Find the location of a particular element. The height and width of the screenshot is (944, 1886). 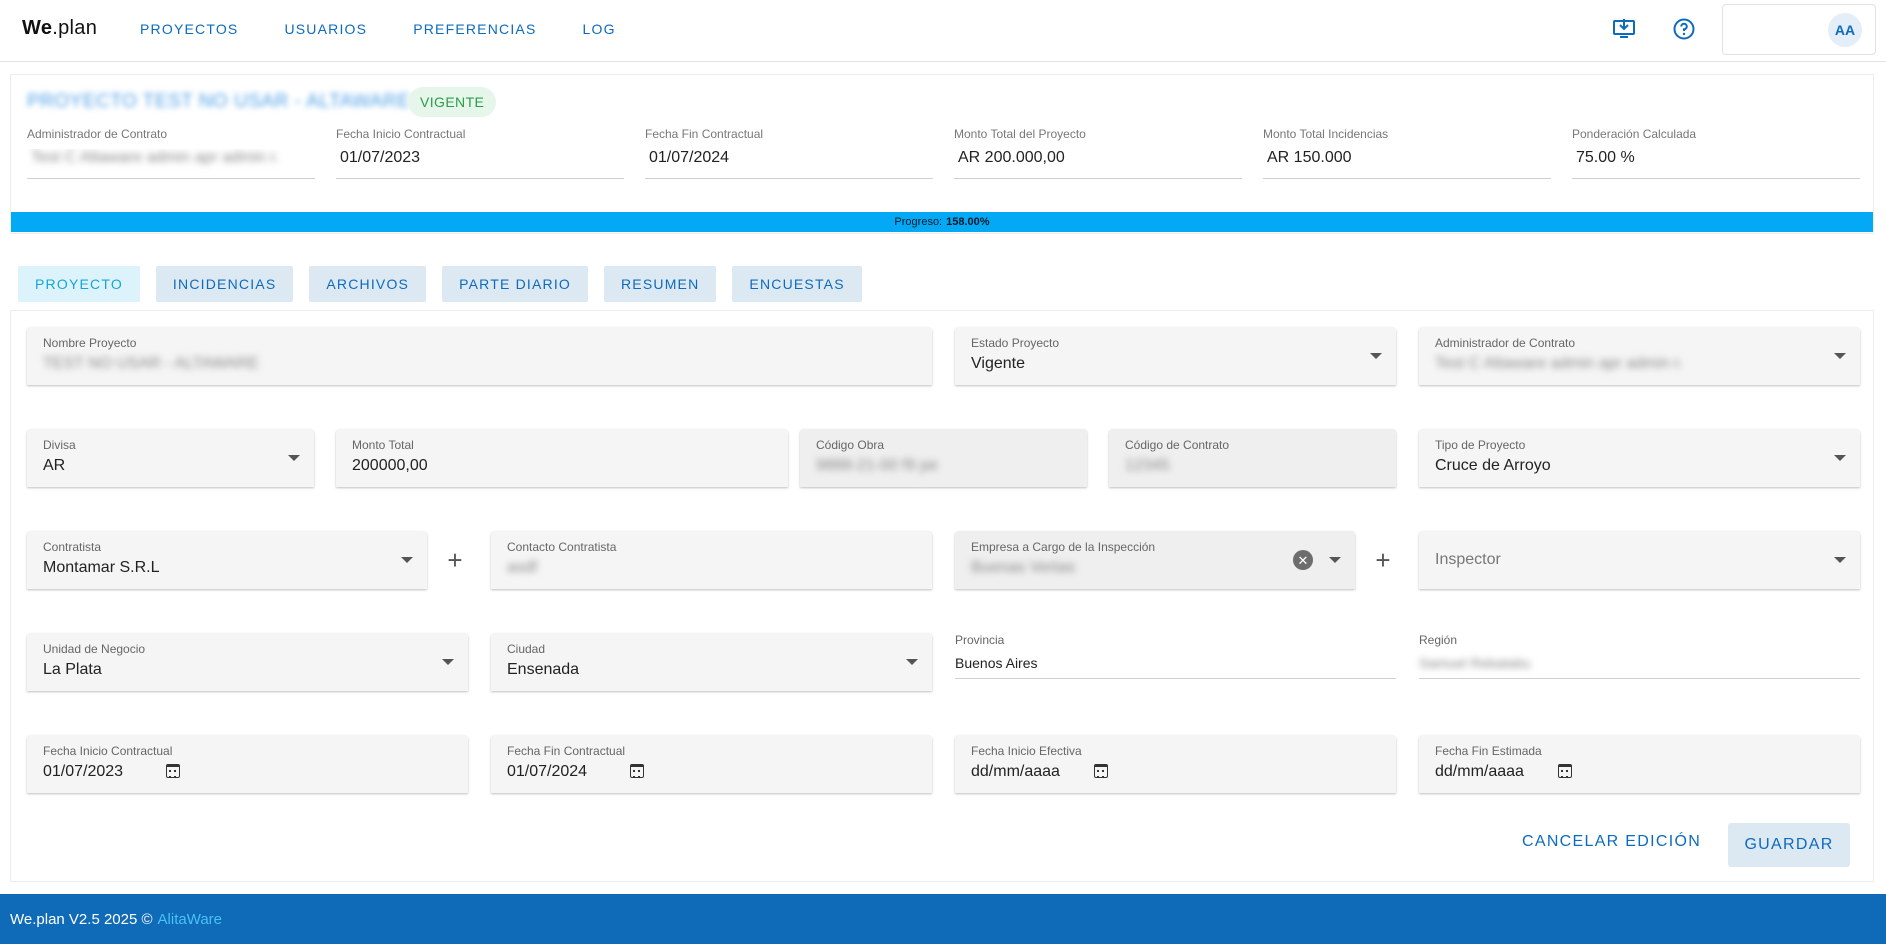

codigo-contrato-input: Código de Contrato 12345 is located at coordinates (1252, 458).